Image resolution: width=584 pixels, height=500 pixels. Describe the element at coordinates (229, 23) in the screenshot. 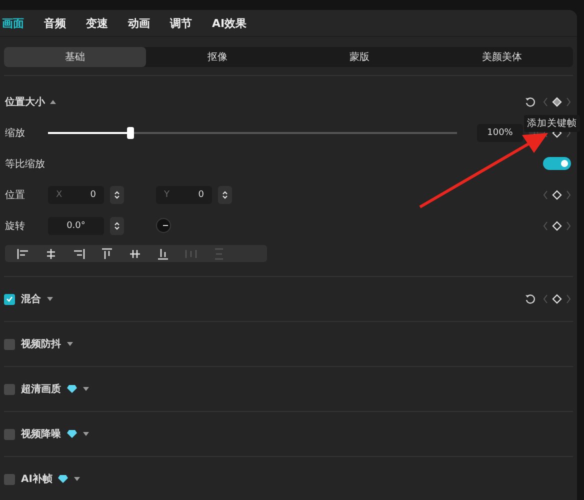

I see `tab: AI效果` at that location.